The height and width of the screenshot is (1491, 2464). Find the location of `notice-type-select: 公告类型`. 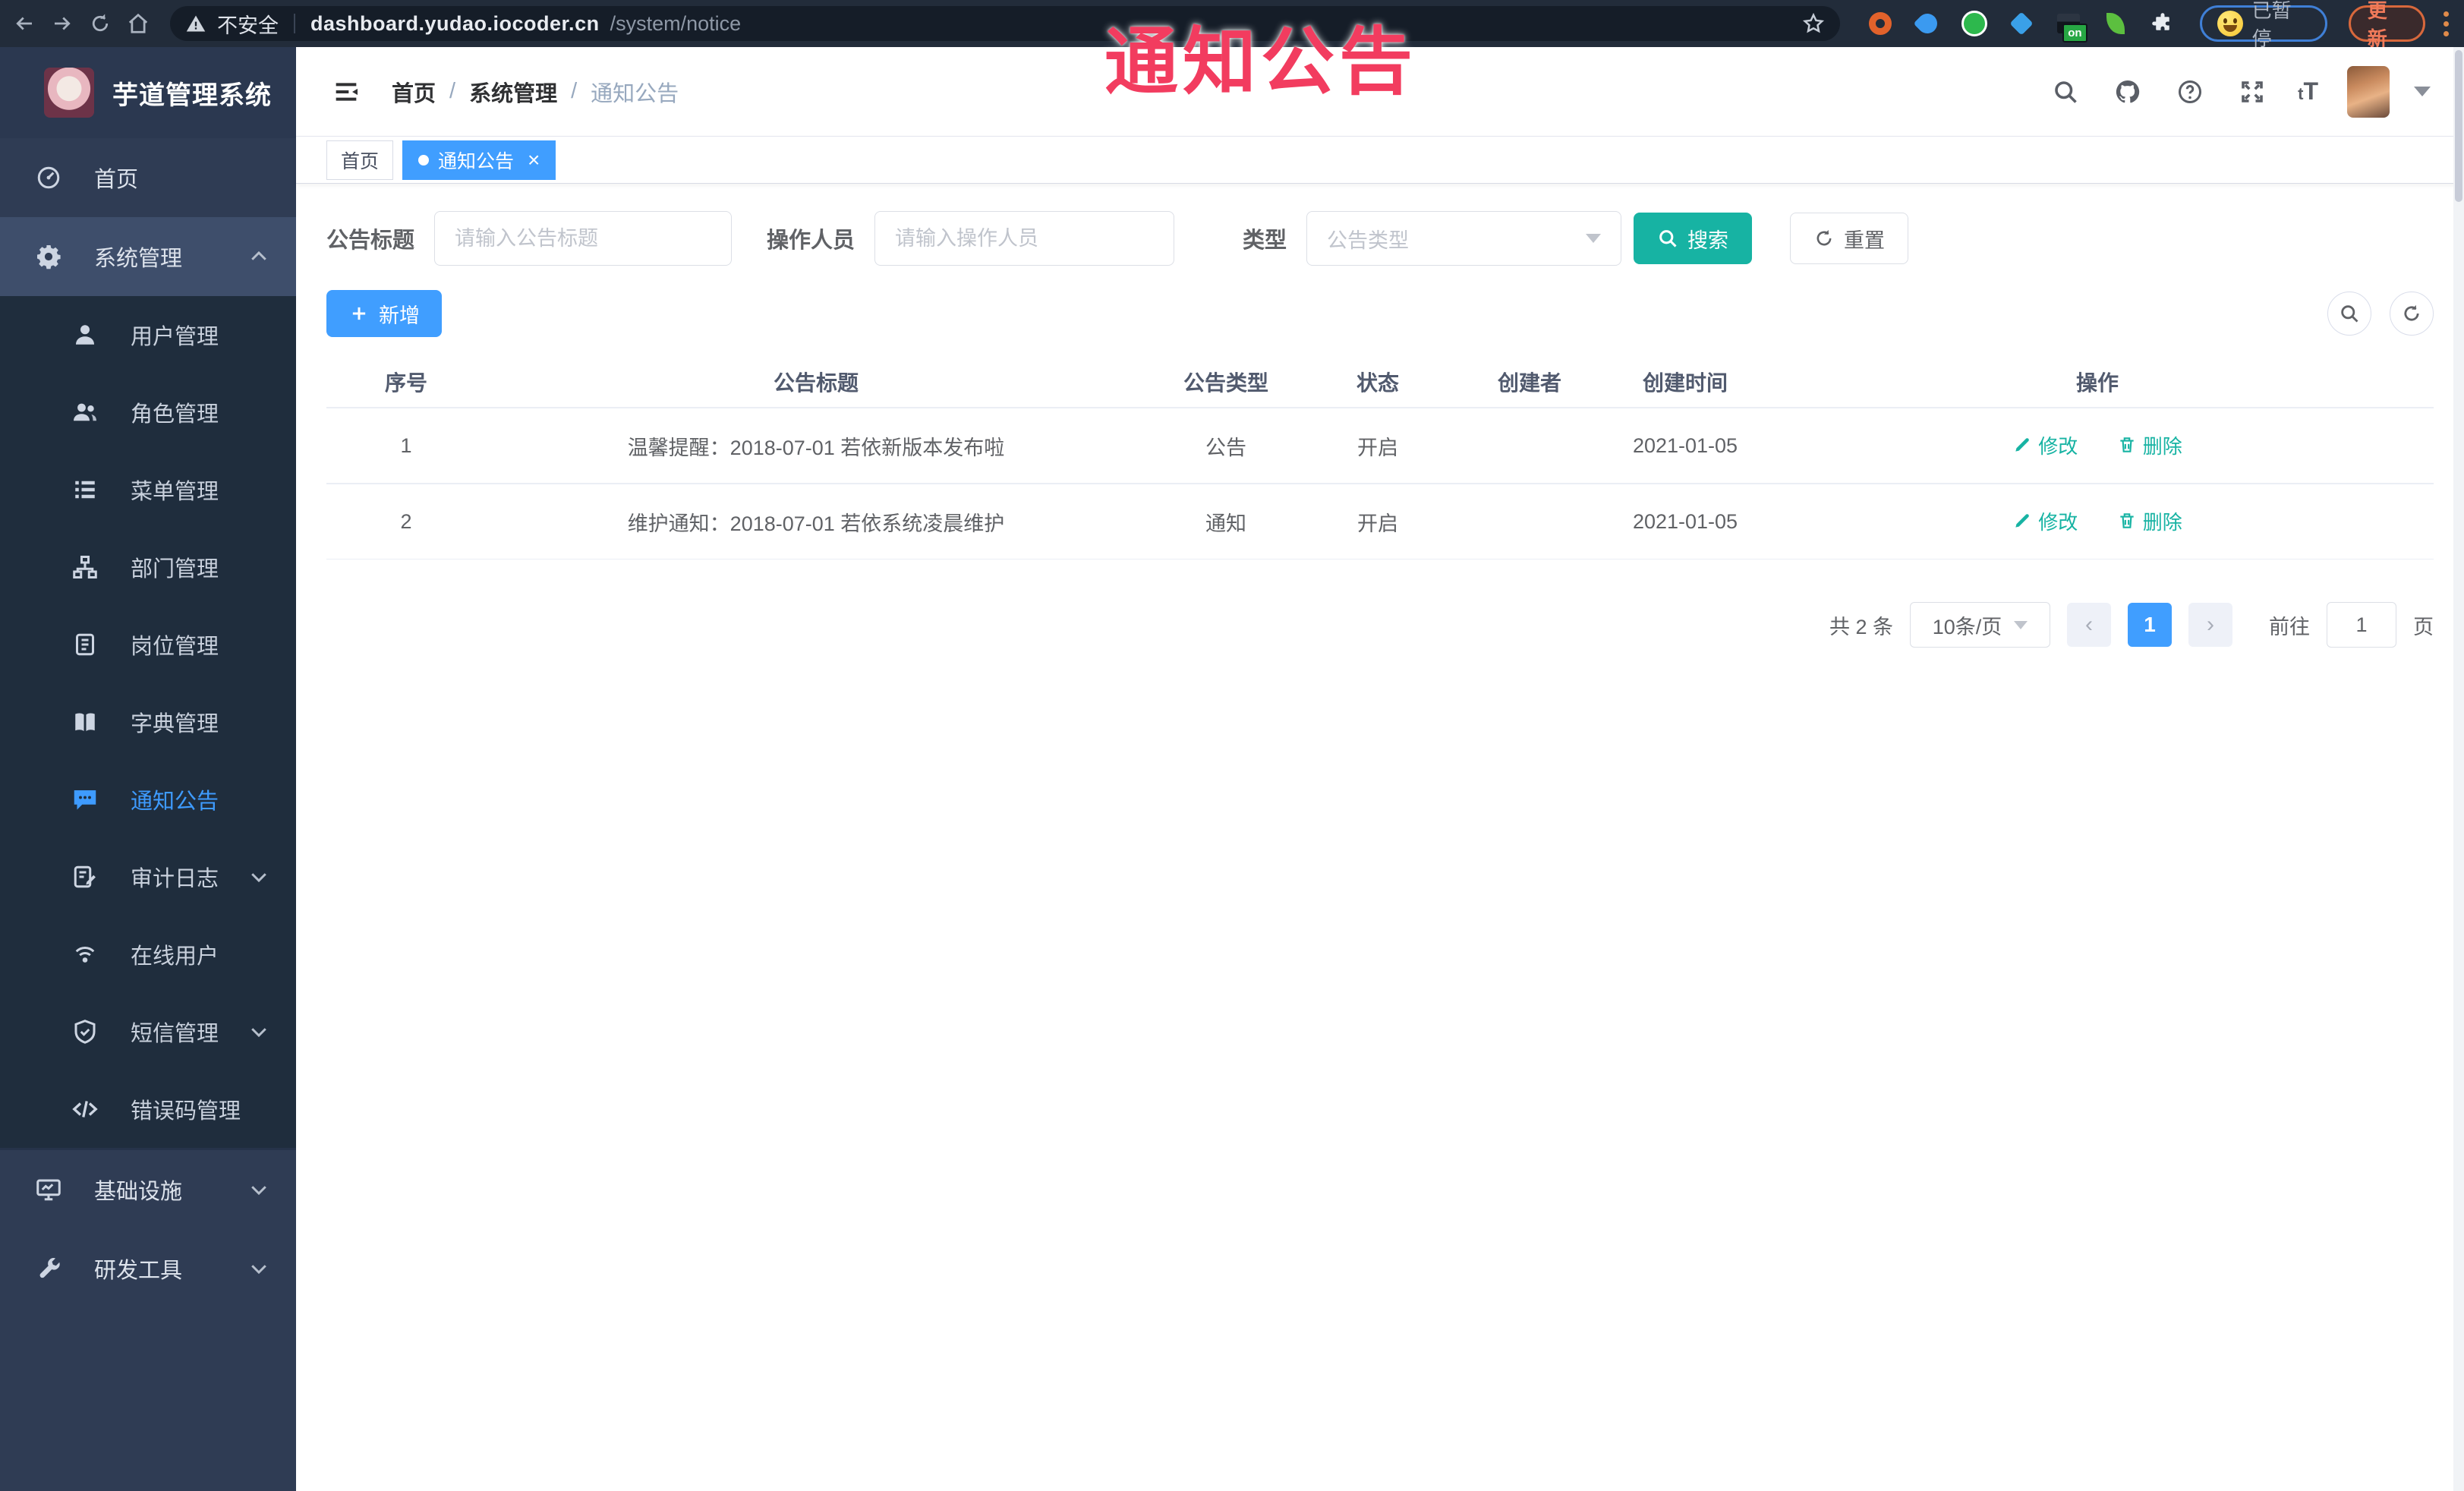

notice-type-select: 公告类型 is located at coordinates (1464, 238).